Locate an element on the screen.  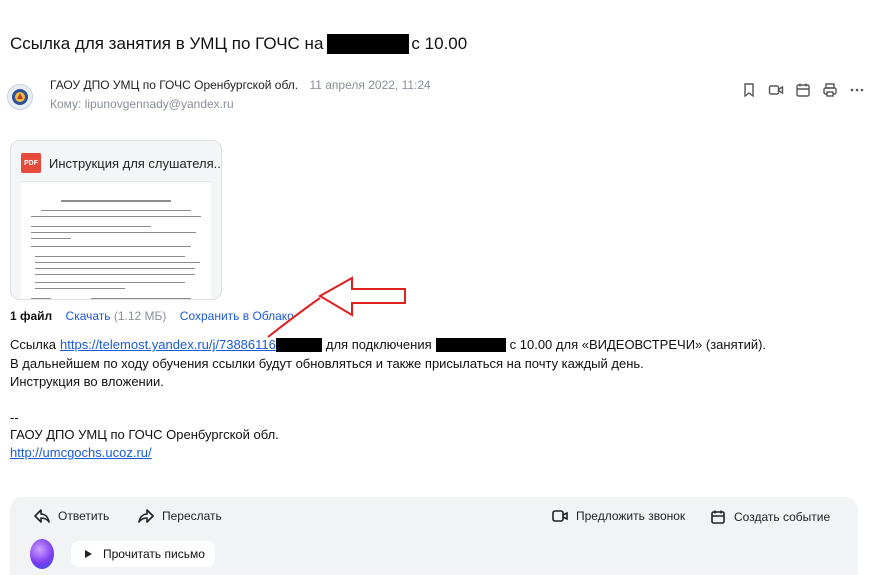
create-event-button: Создать событие is located at coordinates (770, 517).